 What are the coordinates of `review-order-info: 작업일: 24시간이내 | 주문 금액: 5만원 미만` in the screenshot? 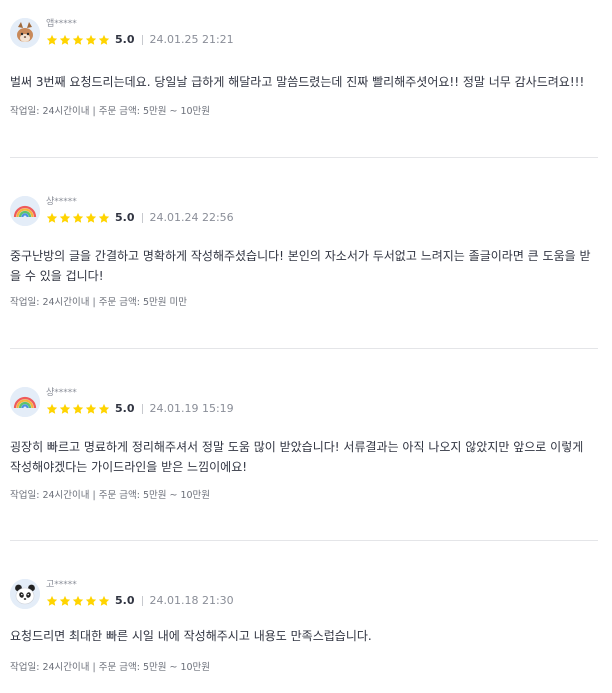 It's located at (98, 302).